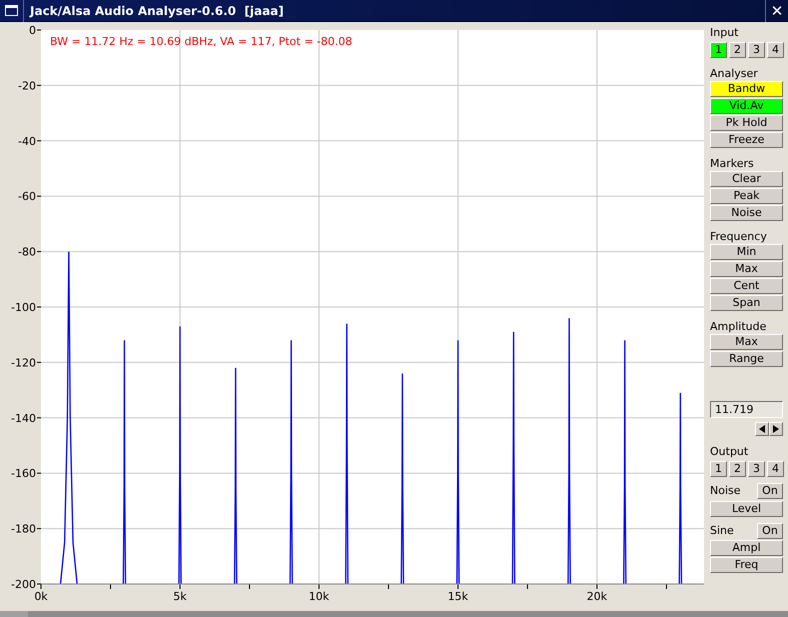 This screenshot has width=788, height=617. I want to click on y-tick-label: -20, so click(27, 85).